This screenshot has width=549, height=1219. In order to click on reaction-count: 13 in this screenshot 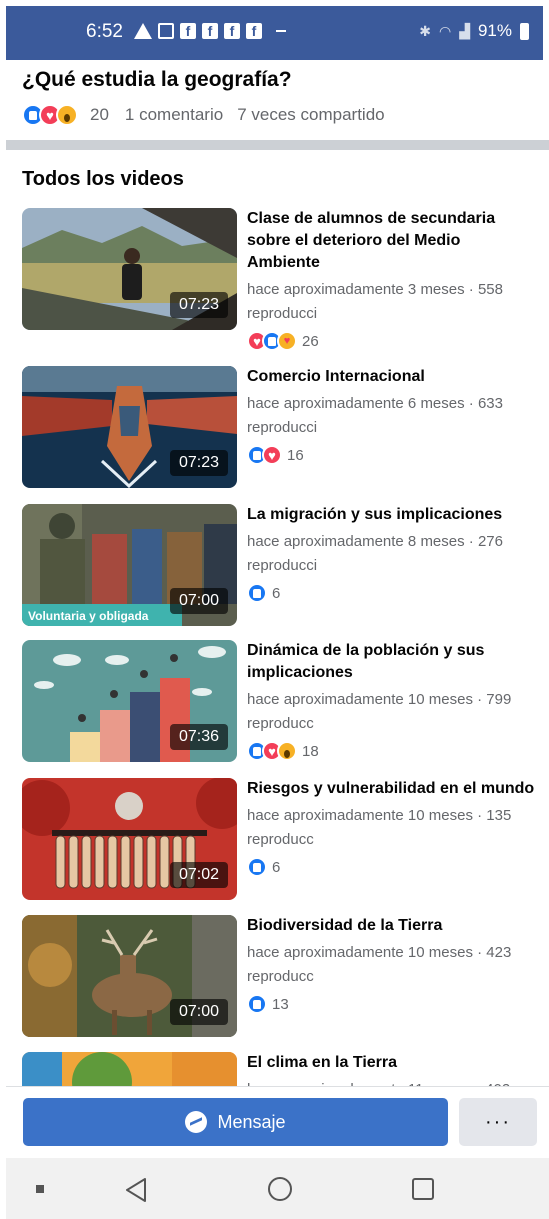, I will do `click(280, 1004)`.